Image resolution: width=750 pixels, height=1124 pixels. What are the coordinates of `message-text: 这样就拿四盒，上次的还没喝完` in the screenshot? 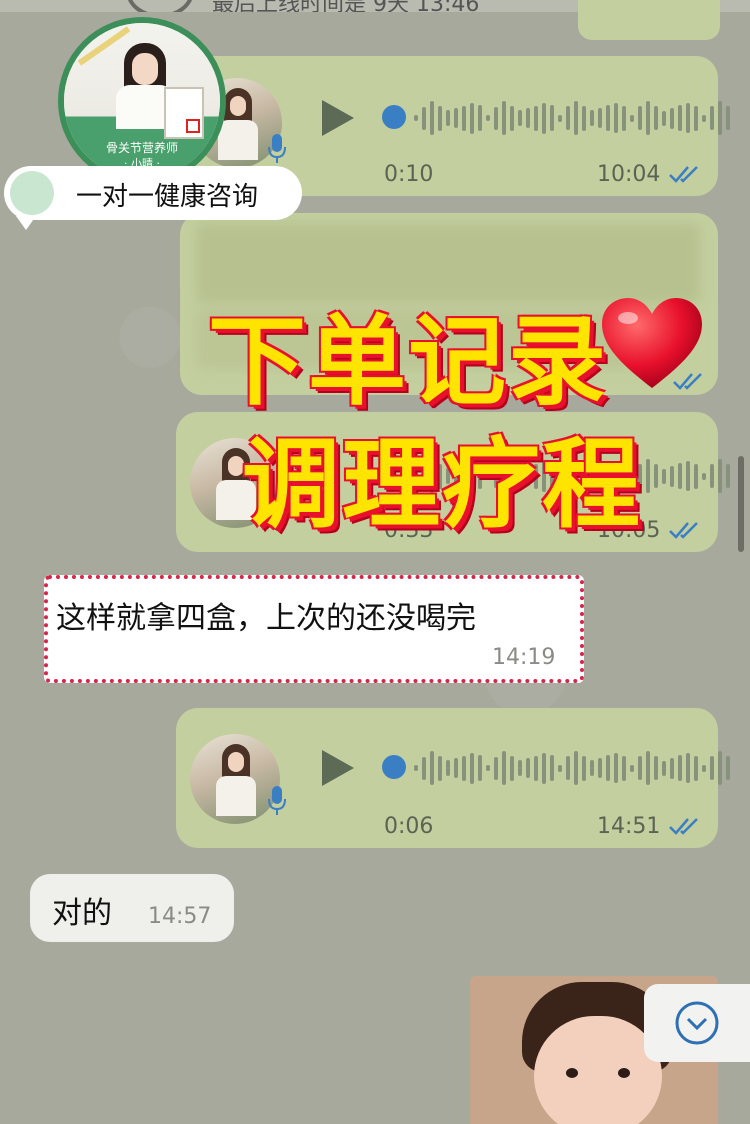 It's located at (266, 618).